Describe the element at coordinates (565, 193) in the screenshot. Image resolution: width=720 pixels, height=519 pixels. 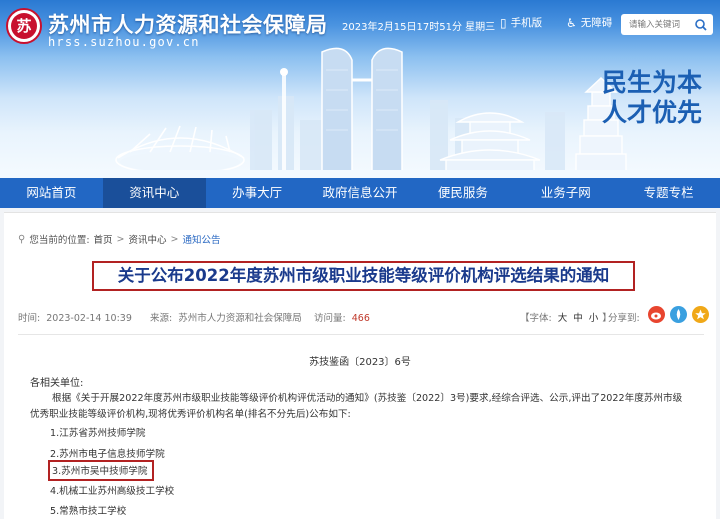
I see `nav-item-sub-sites: 业务子网` at that location.